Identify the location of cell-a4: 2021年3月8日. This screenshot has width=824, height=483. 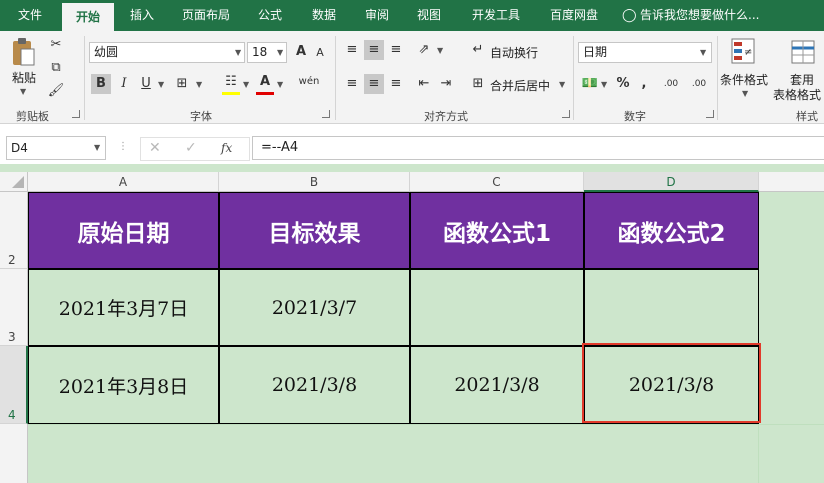
(123, 385).